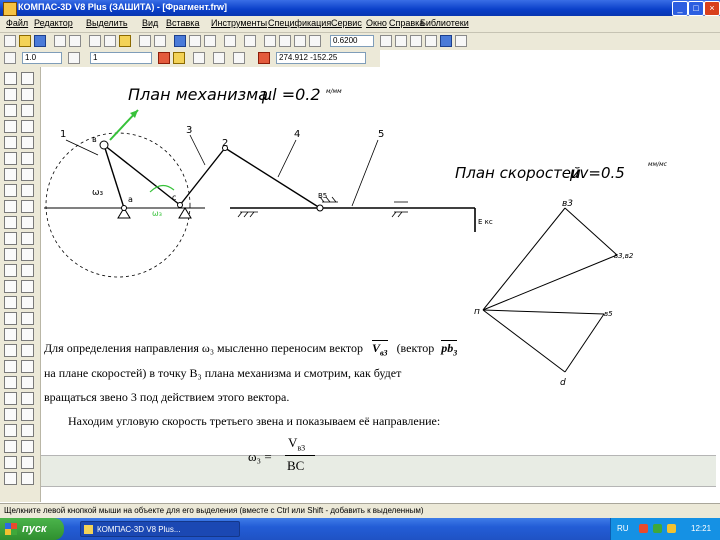 This screenshot has width=720, height=540. What do you see at coordinates (461, 41) in the screenshot?
I see `properties-icon` at bounding box center [461, 41].